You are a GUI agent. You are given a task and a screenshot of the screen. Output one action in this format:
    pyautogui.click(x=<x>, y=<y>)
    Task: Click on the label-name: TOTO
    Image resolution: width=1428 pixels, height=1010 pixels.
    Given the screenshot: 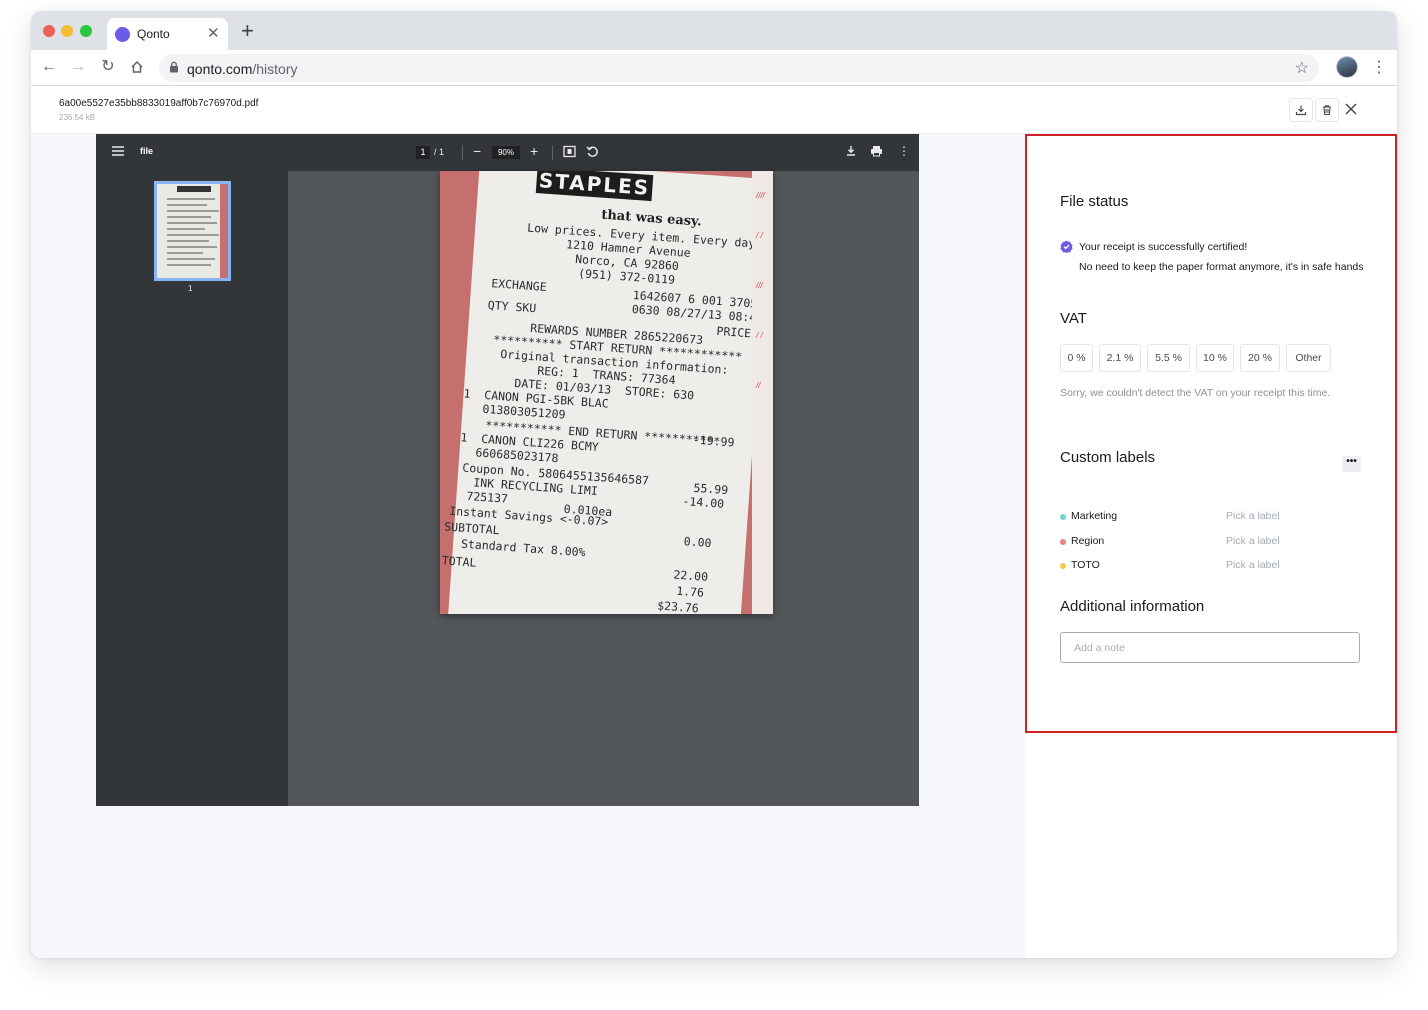 What is the action you would take?
    pyautogui.click(x=1085, y=565)
    